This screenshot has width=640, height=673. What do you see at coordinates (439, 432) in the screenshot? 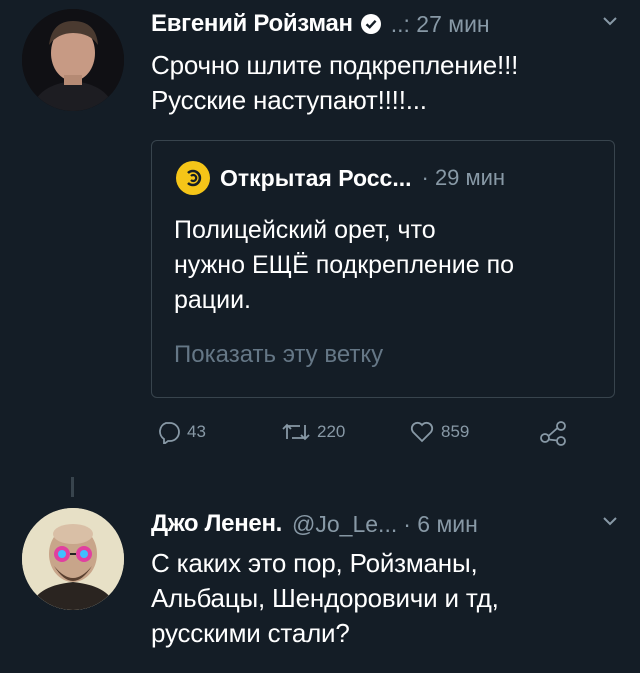
I see `like-button: 859` at bounding box center [439, 432].